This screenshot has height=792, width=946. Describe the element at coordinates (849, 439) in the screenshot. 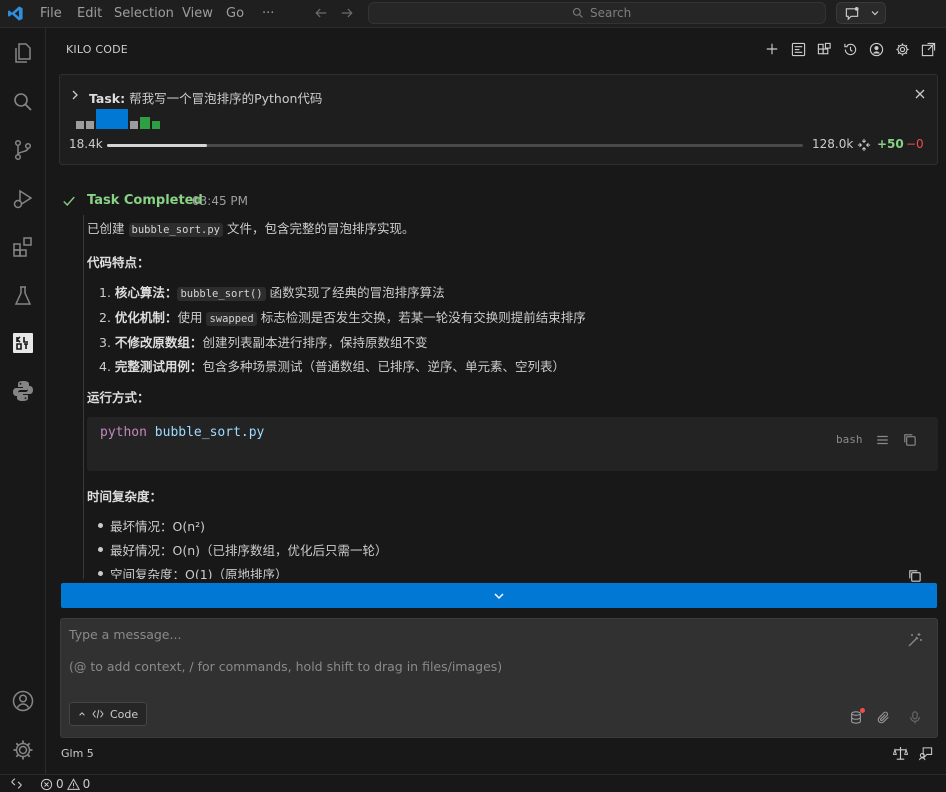

I see `code-language: bash` at that location.